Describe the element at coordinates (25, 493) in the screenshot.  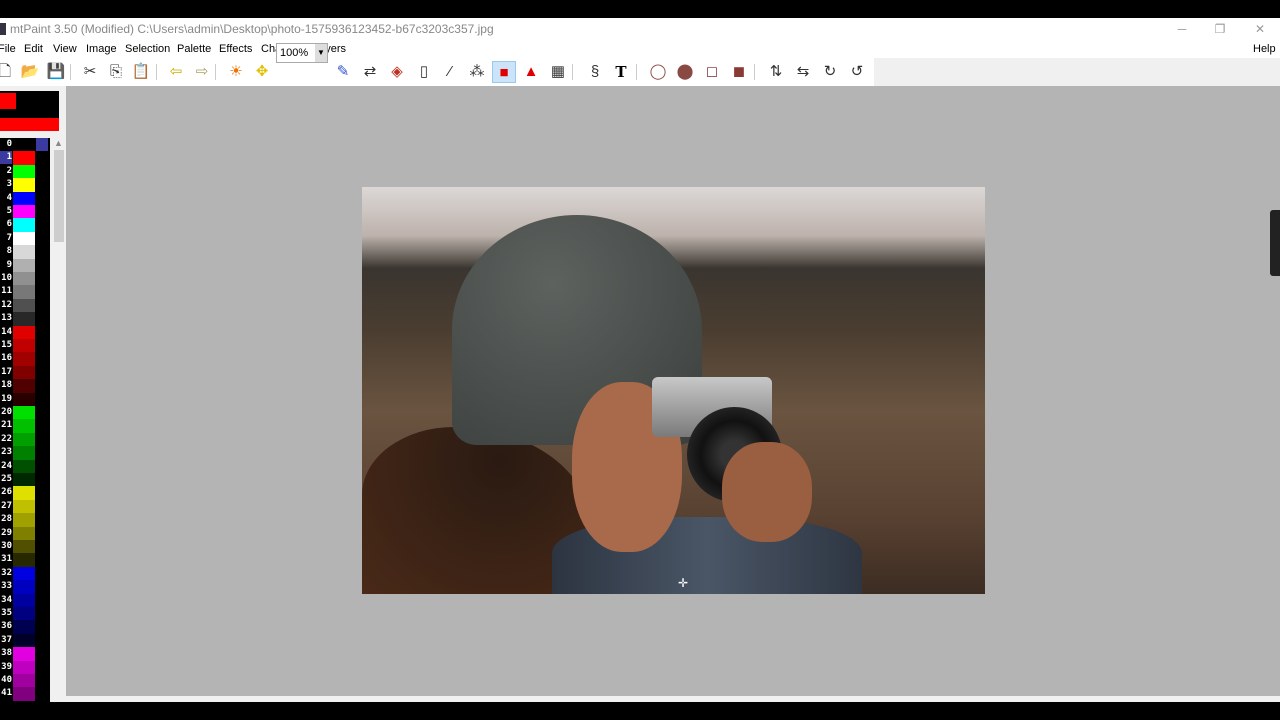
I see `palette-entry: 26` at that location.